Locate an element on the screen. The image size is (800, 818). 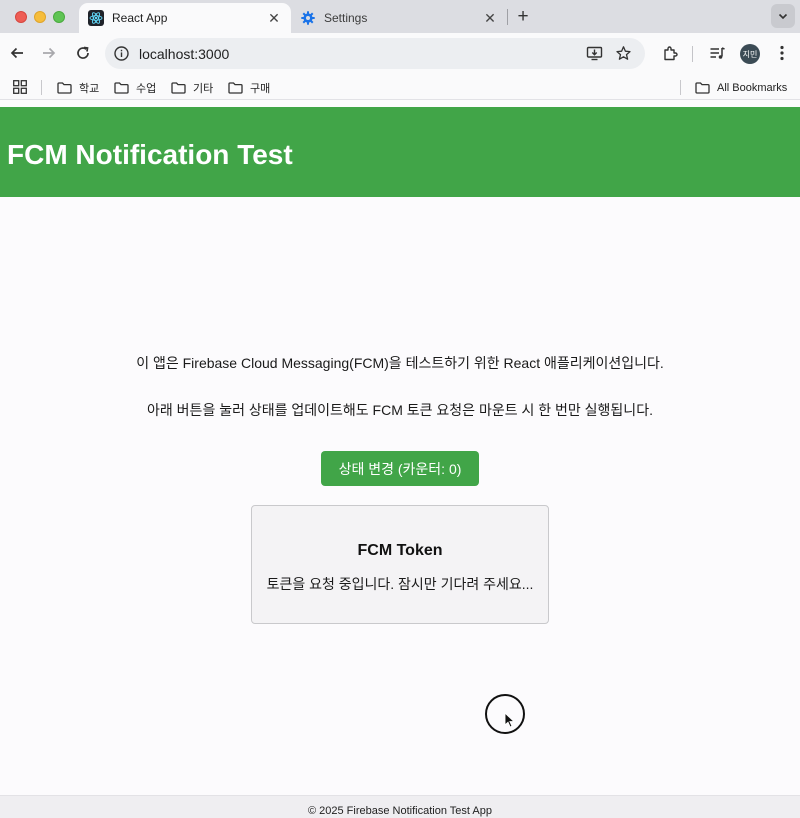
site-info-icon is located at coordinates (121, 53).